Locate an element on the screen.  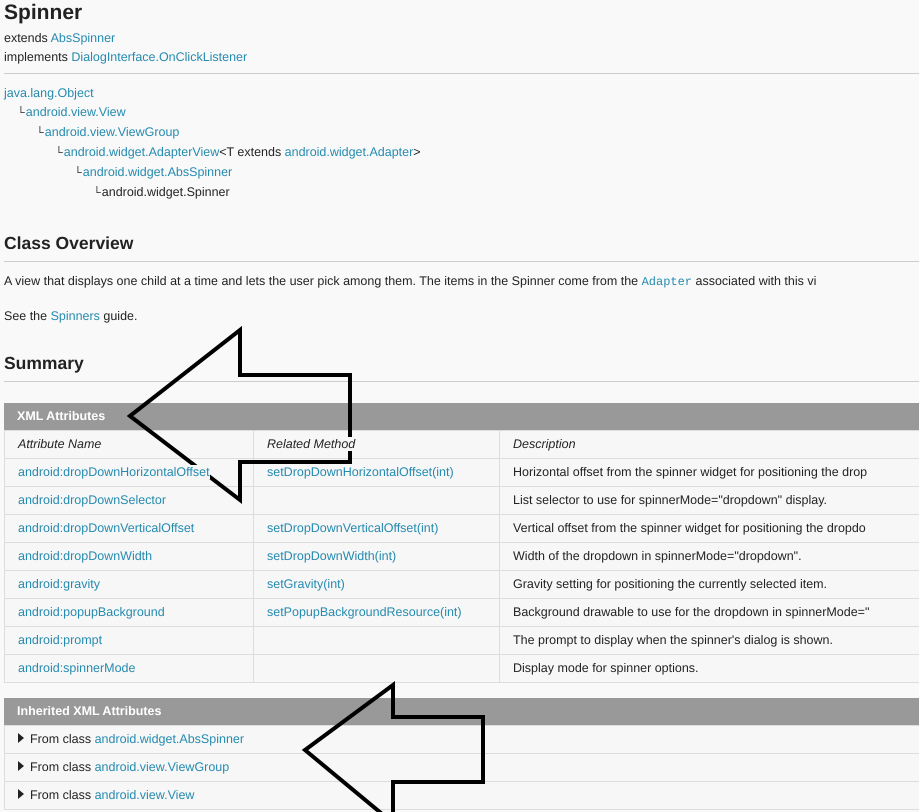
attribute-link: android:popupBackground is located at coordinates (91, 612).